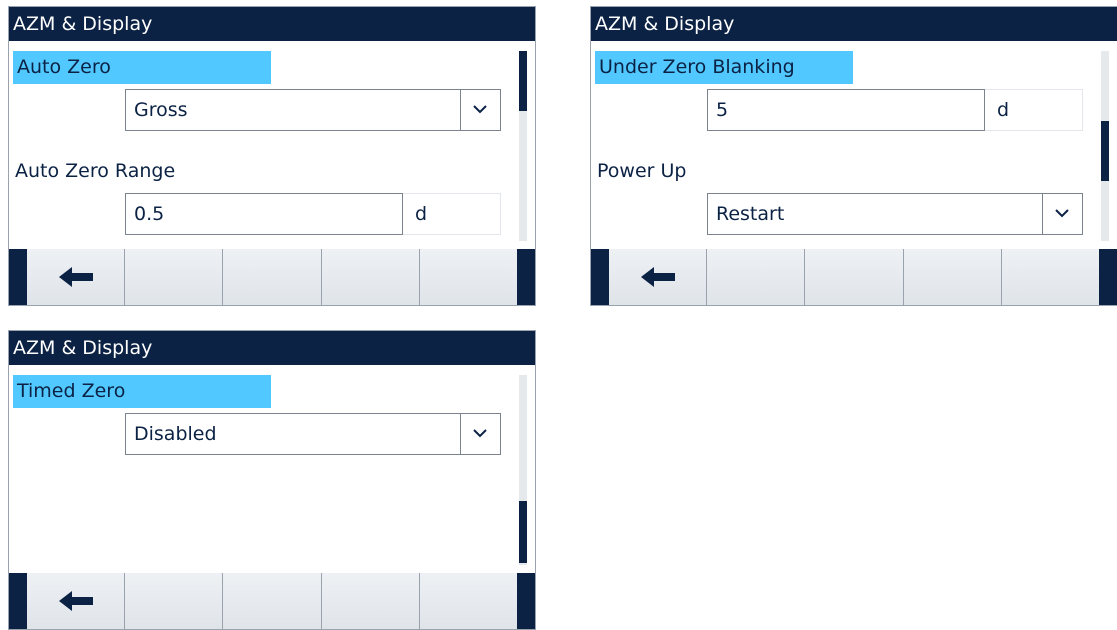 Image resolution: width=1117 pixels, height=630 pixels. Describe the element at coordinates (846, 110) in the screenshot. I see `under-zero-blanking-input: 5` at that location.